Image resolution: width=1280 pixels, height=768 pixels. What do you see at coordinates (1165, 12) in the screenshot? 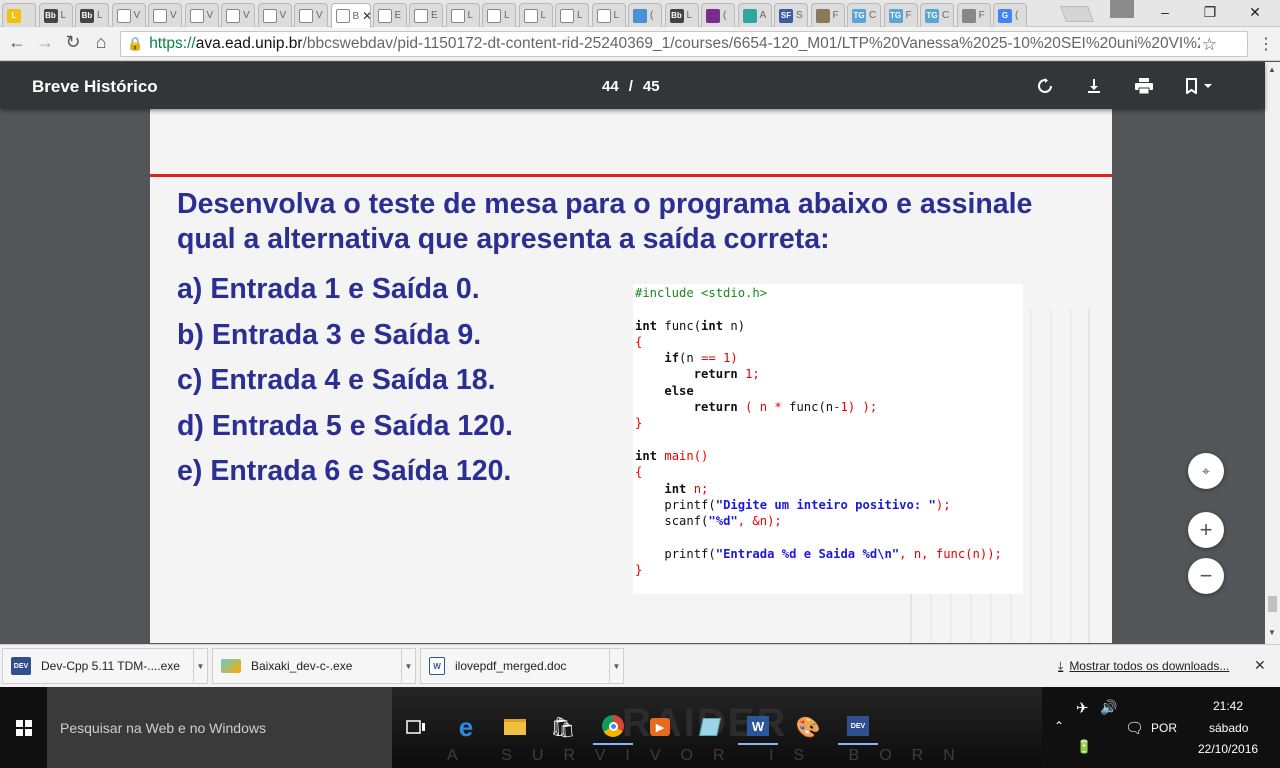
I see `minimize-icon: –` at bounding box center [1165, 12].